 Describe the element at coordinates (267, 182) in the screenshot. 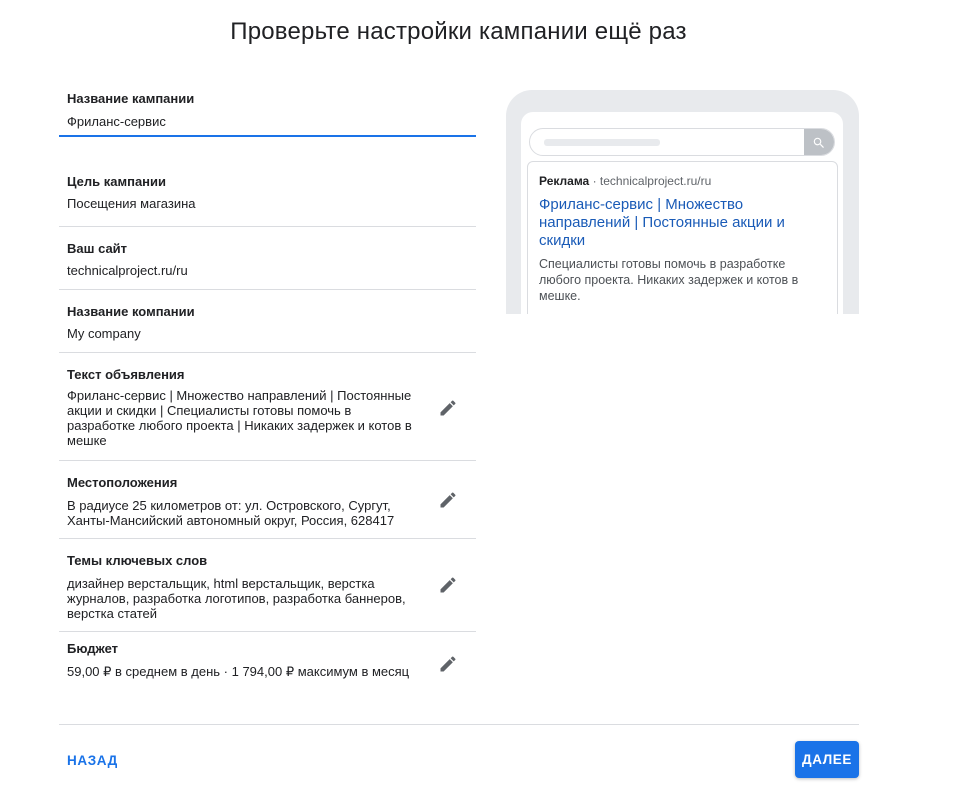

I see `campaign-goal-row: Цель кампании Посещения магазина` at that location.